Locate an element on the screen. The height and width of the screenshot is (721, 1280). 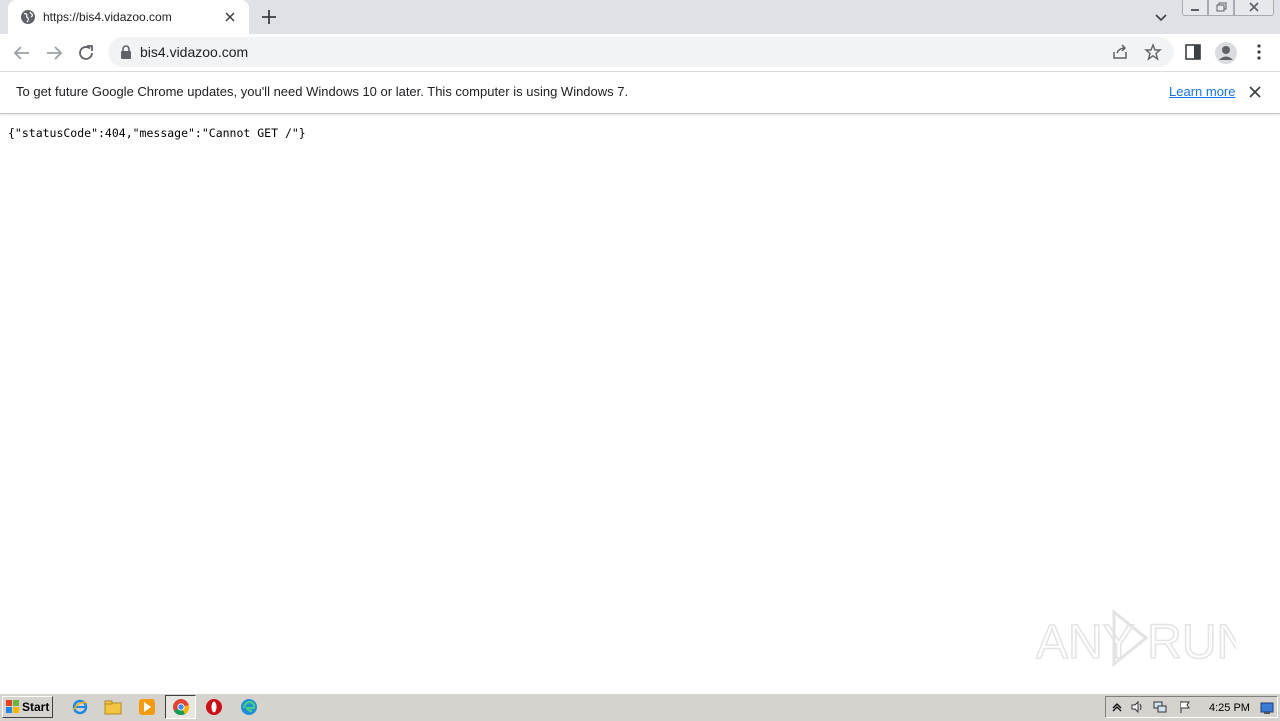
edge-icon is located at coordinates (249, 707).